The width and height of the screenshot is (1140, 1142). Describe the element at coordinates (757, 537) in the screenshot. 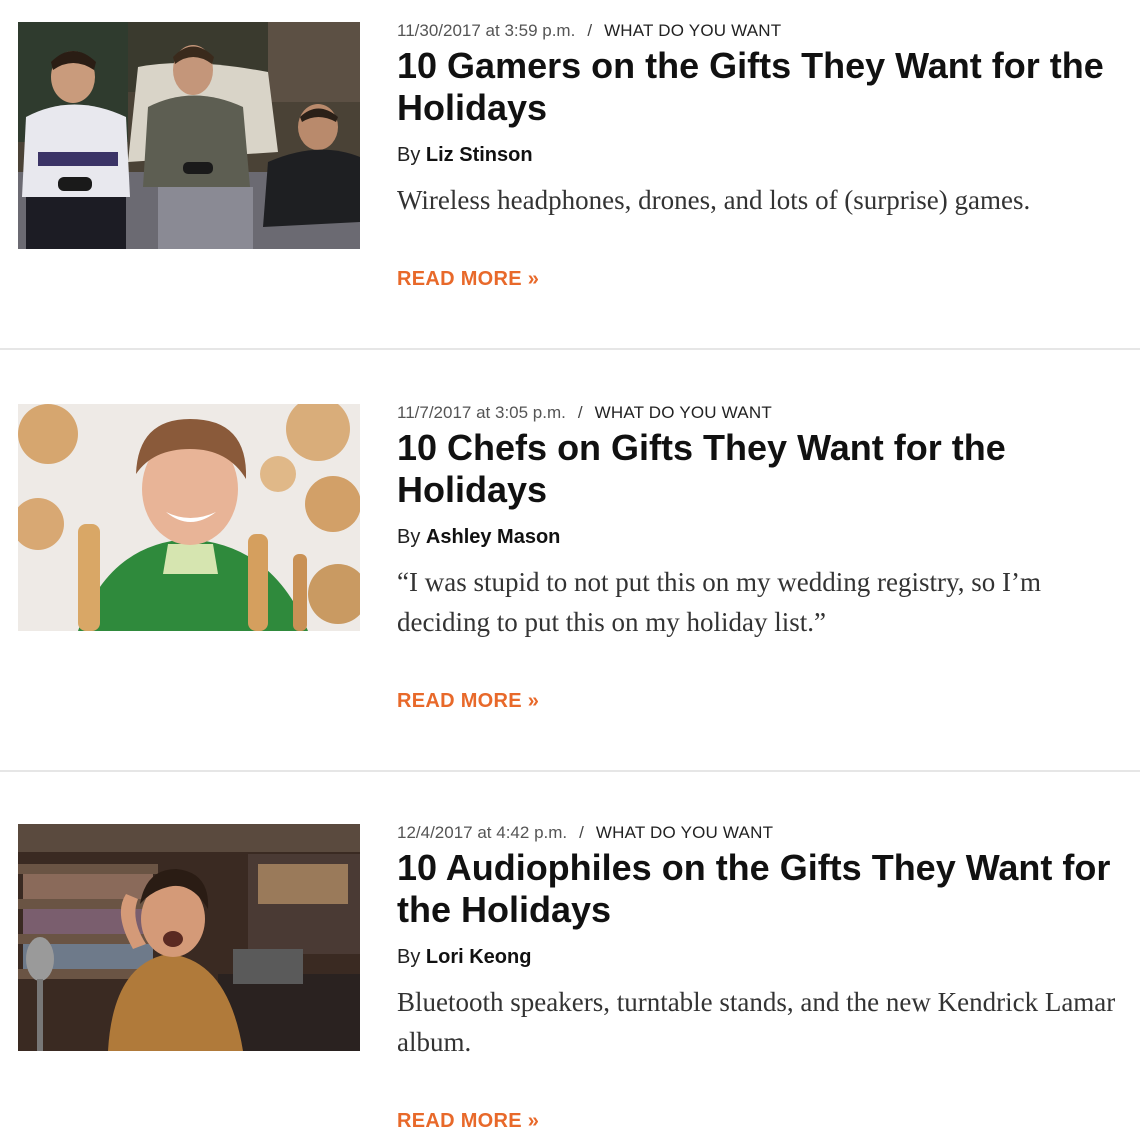

I see `article-byline: By Ashley Mason` at that location.